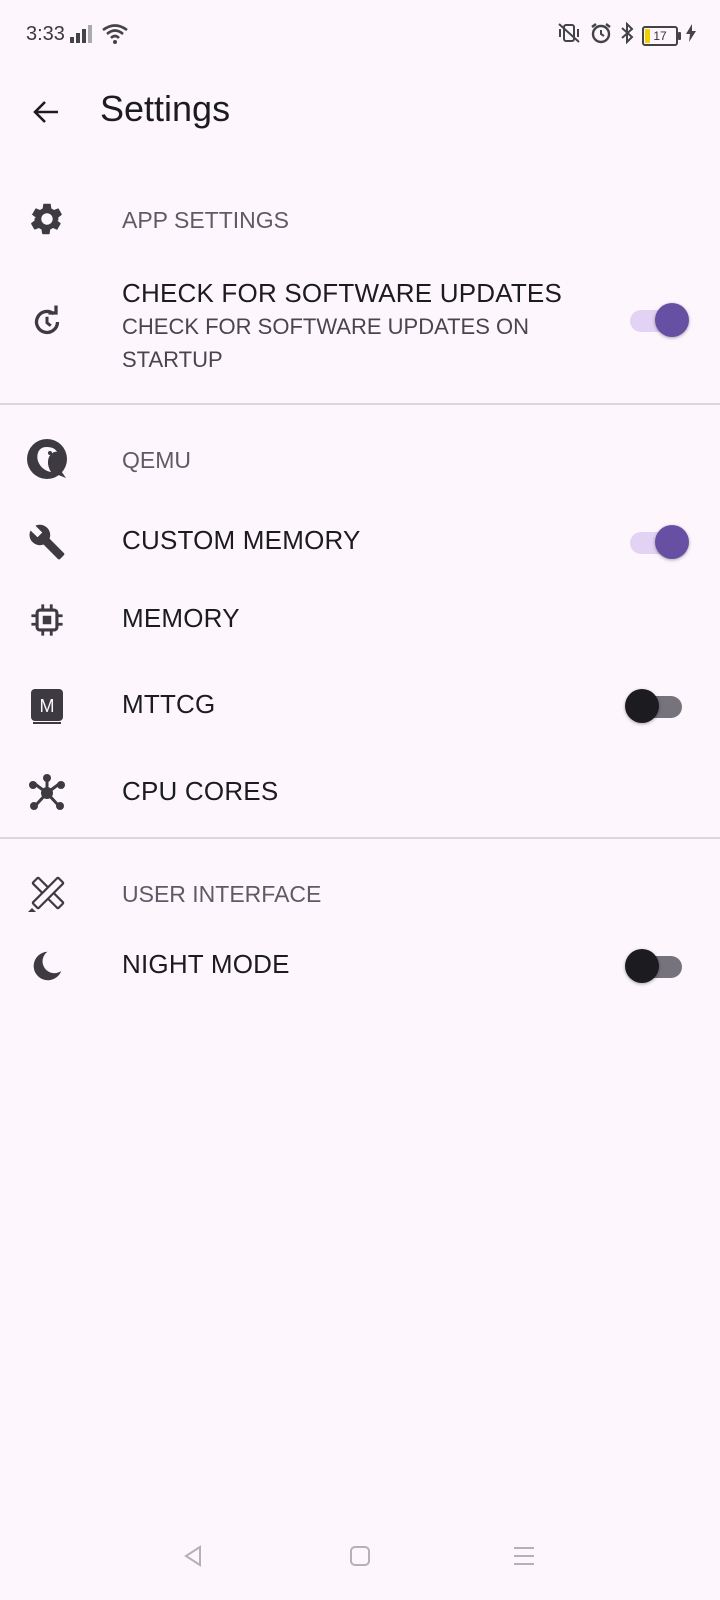 This screenshot has width=720, height=1600. Describe the element at coordinates (360, 460) in the screenshot. I see `category-qemu: QEMU` at that location.